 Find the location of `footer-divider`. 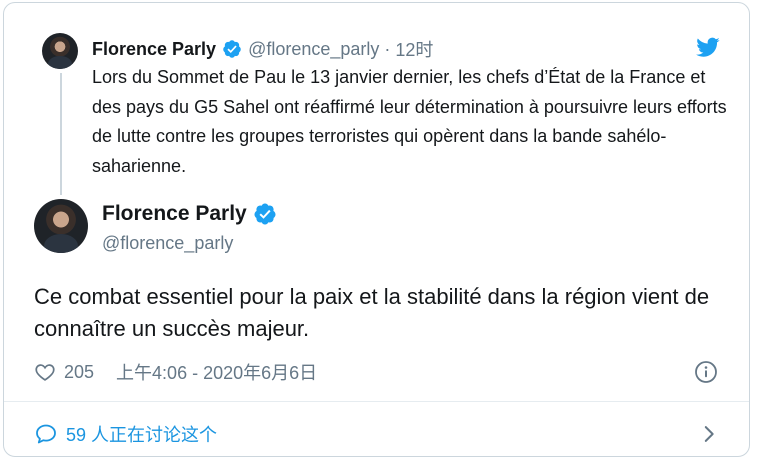

footer-divider is located at coordinates (376, 401).